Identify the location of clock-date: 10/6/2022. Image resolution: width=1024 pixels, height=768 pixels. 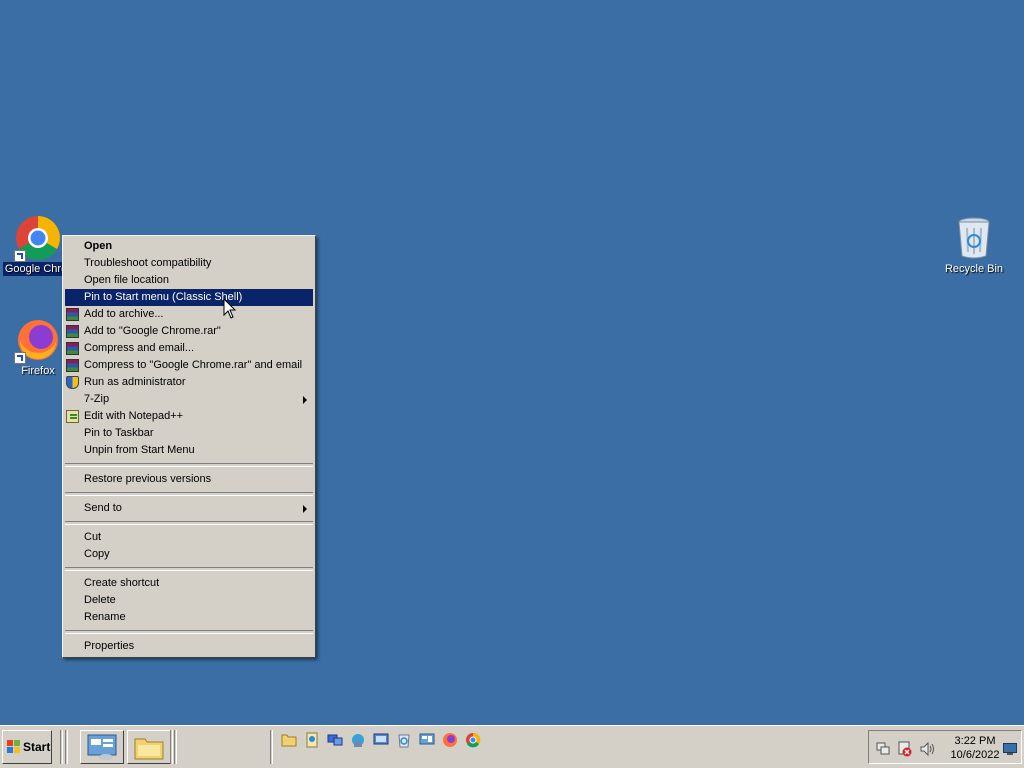
(975, 755).